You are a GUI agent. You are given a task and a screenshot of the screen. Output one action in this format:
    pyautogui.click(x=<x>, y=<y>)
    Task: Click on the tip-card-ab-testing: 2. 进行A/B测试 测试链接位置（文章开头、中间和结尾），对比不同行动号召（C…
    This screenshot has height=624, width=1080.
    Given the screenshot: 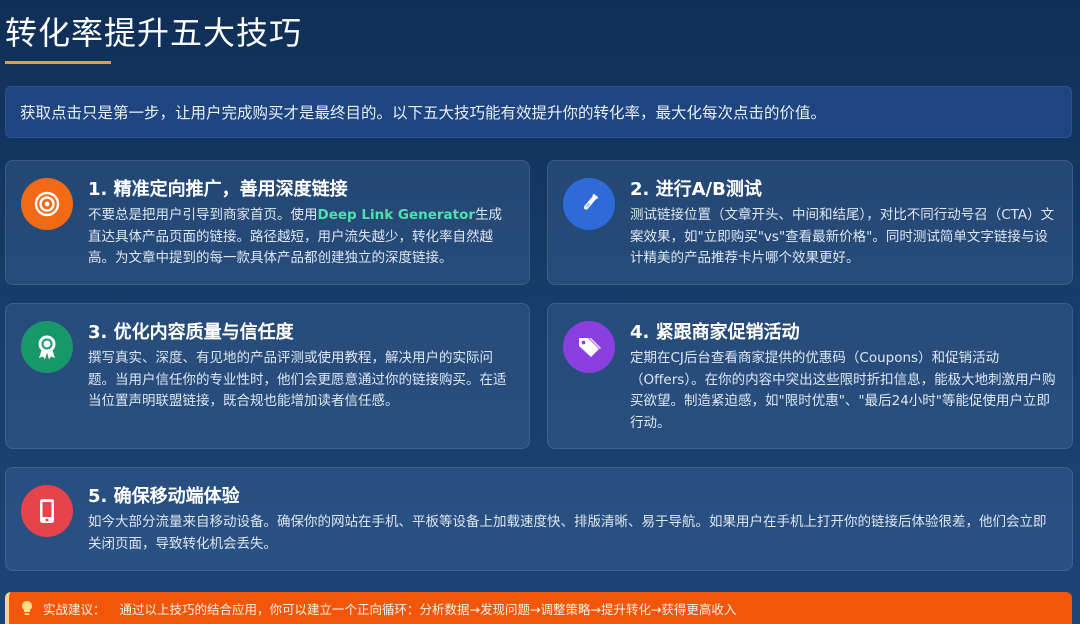 What is the action you would take?
    pyautogui.click(x=810, y=222)
    